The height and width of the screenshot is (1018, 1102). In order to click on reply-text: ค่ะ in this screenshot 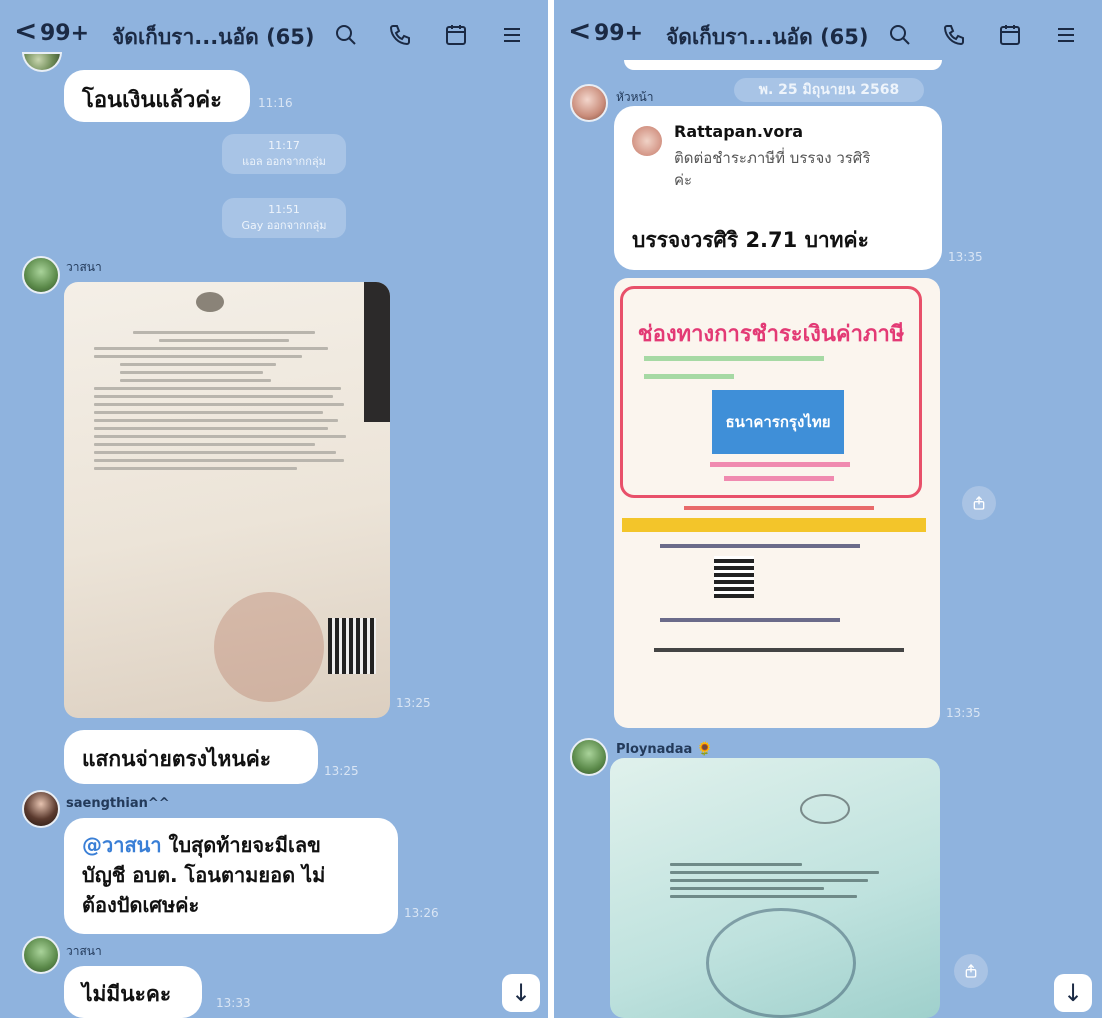, I will do `click(683, 180)`.